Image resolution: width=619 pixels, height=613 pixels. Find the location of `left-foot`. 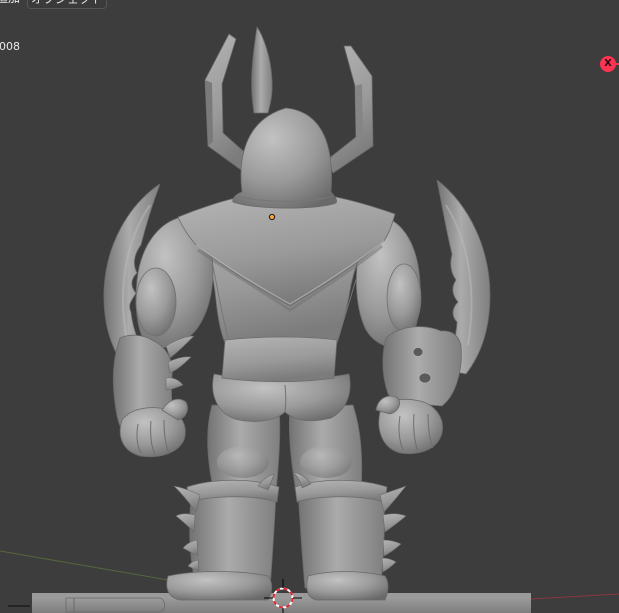

left-foot is located at coordinates (219, 586).